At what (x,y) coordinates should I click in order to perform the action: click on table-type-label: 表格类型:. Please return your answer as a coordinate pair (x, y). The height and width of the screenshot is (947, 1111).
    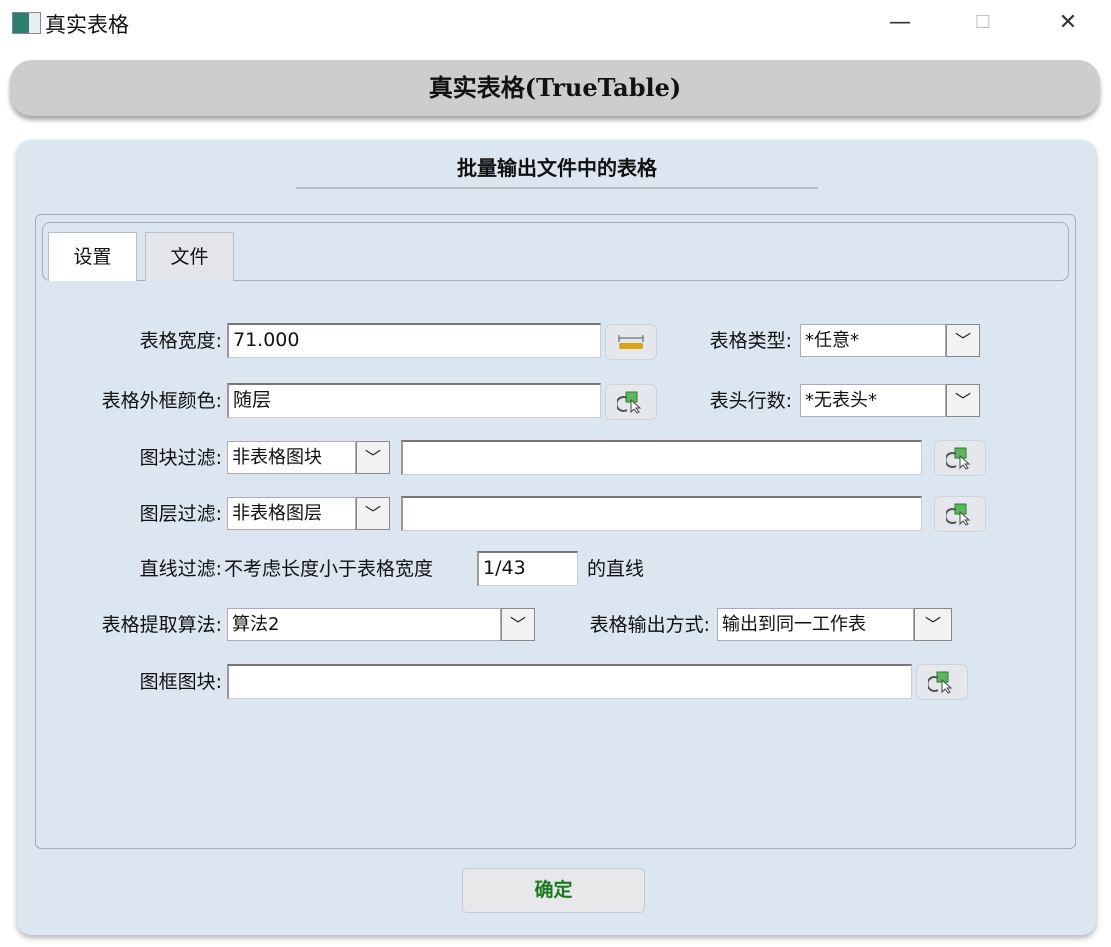
    Looking at the image, I should click on (750, 341).